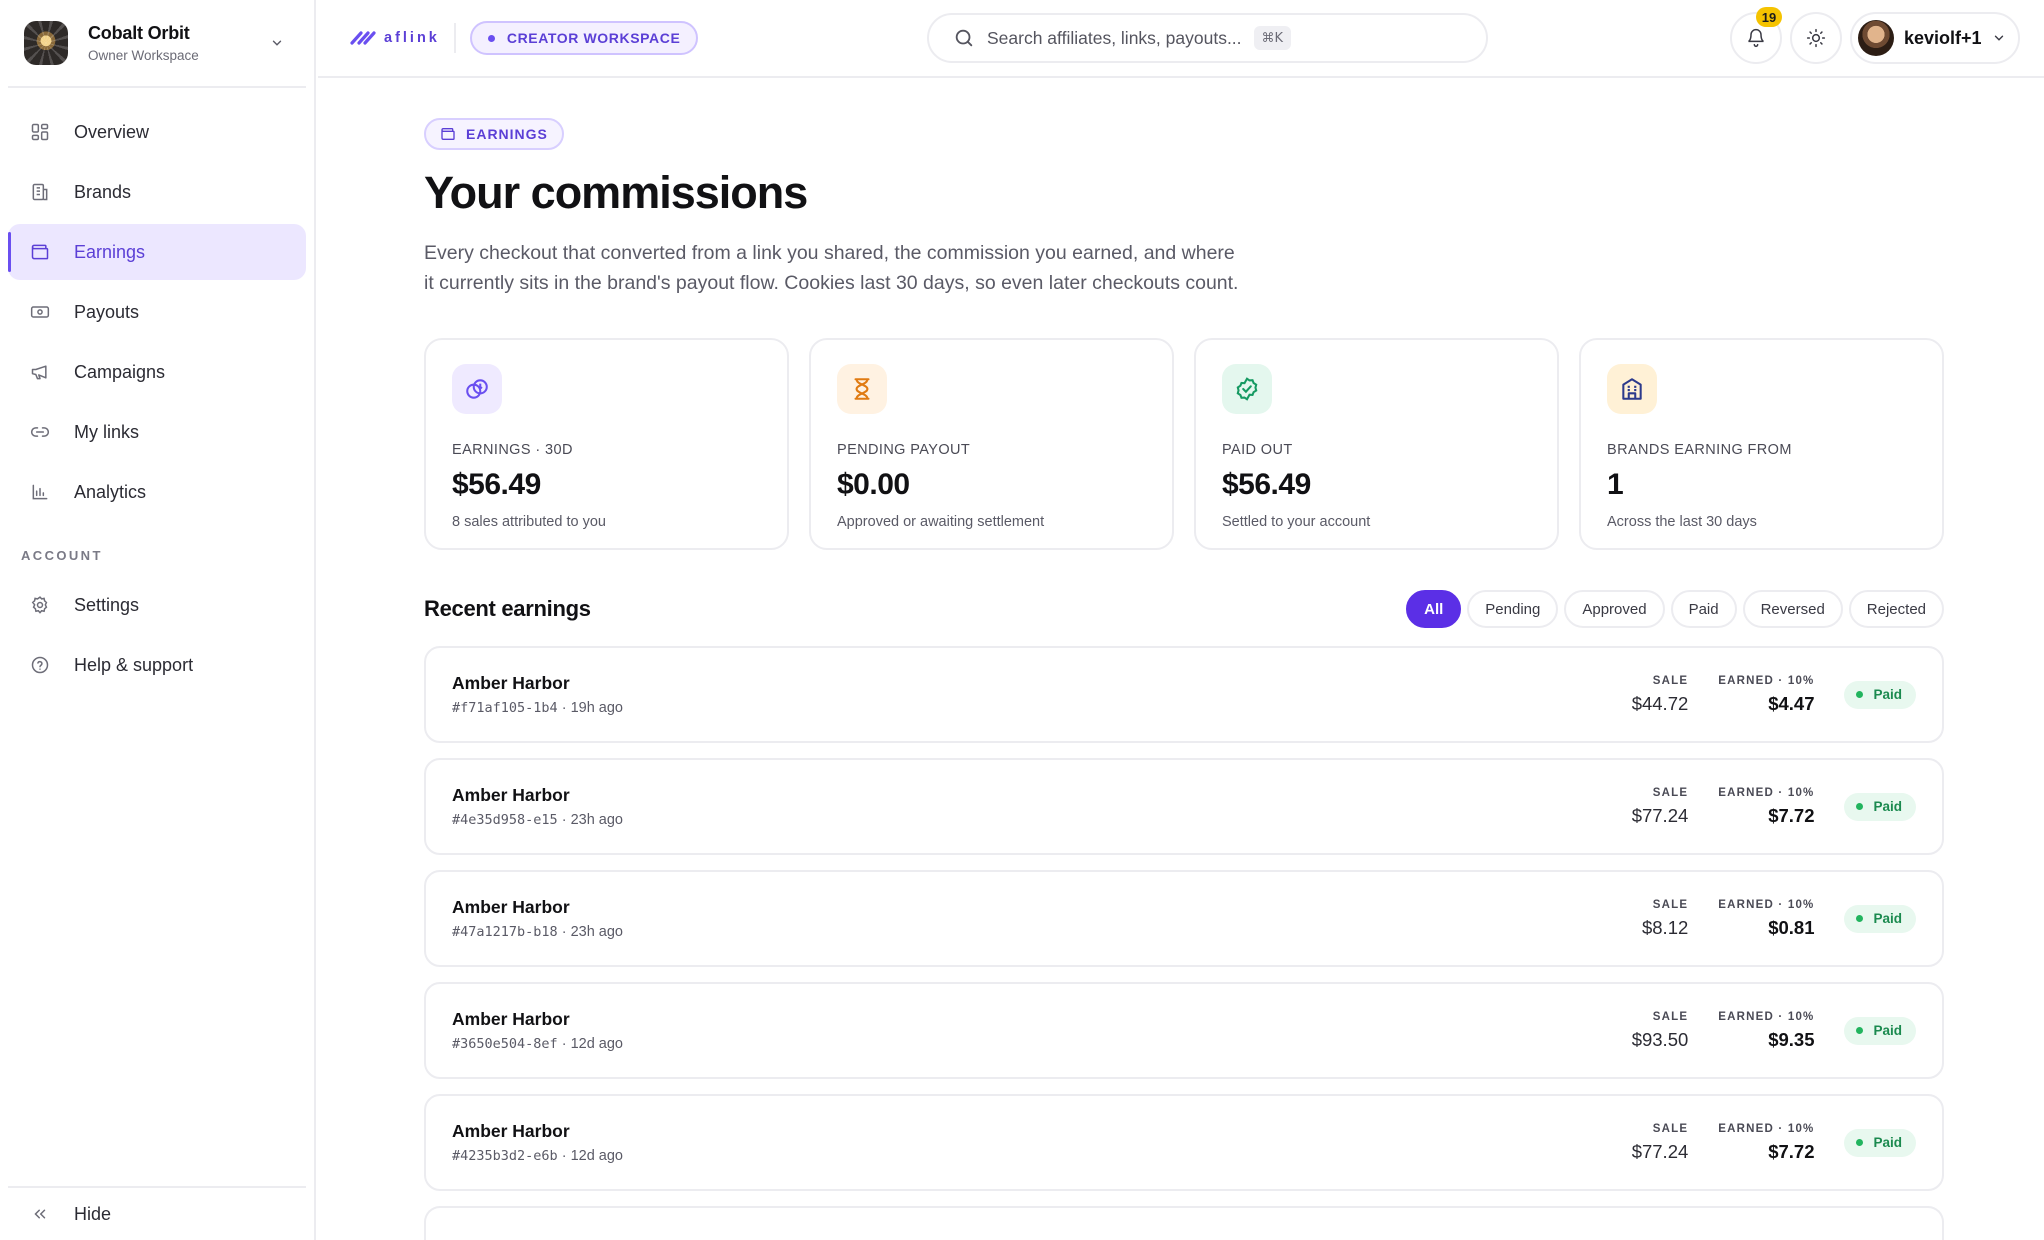  What do you see at coordinates (157, 312) in the screenshot?
I see `sidebar-item-payouts: Payouts` at bounding box center [157, 312].